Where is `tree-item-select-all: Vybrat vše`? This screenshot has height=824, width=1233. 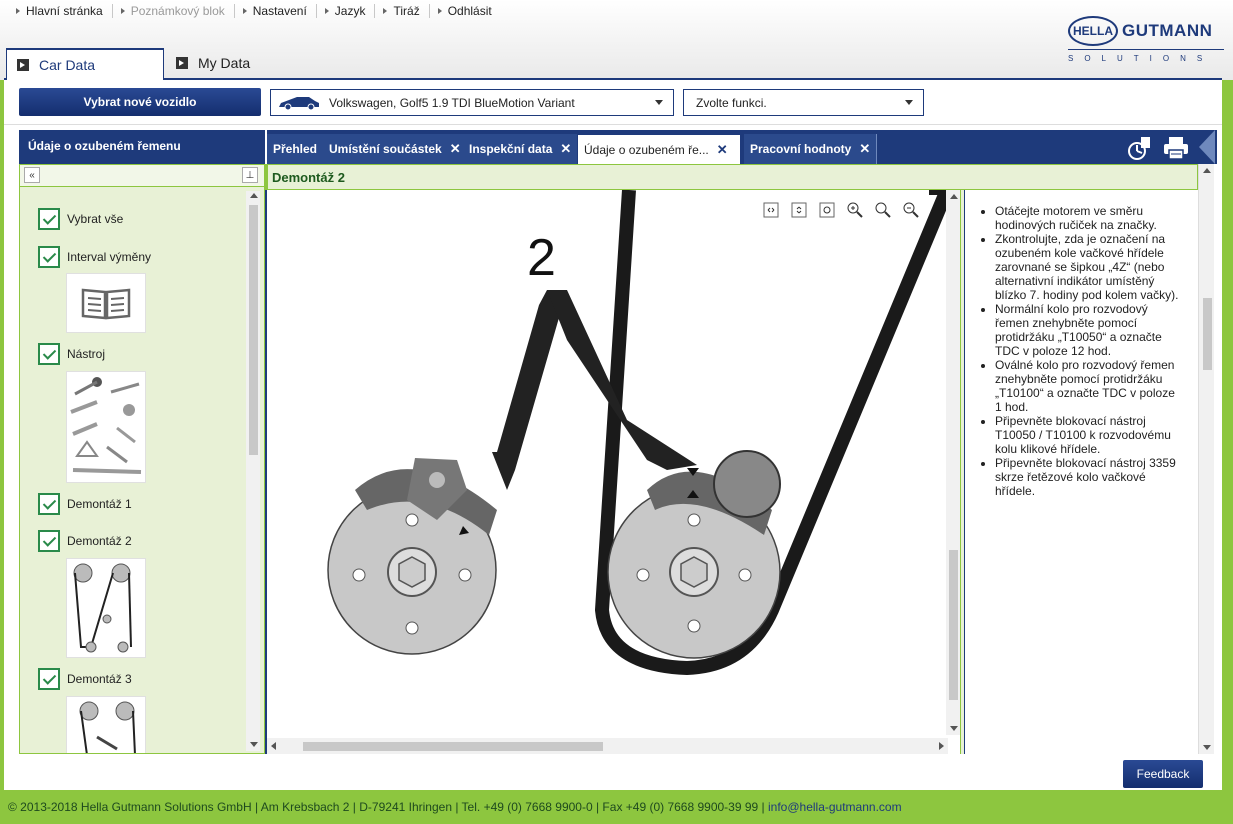
tree-item-select-all: Vybrat vše is located at coordinates (80, 219).